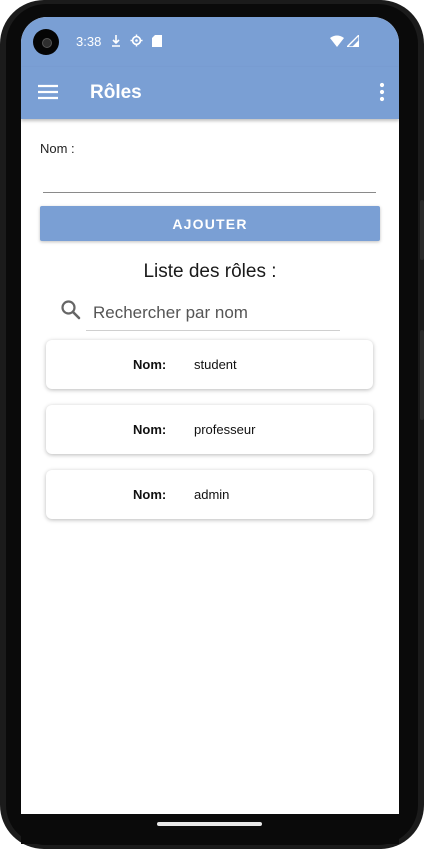 This screenshot has height=849, width=424. Describe the element at coordinates (210, 271) in the screenshot. I see `role-list-title: Liste des rôles :` at that location.